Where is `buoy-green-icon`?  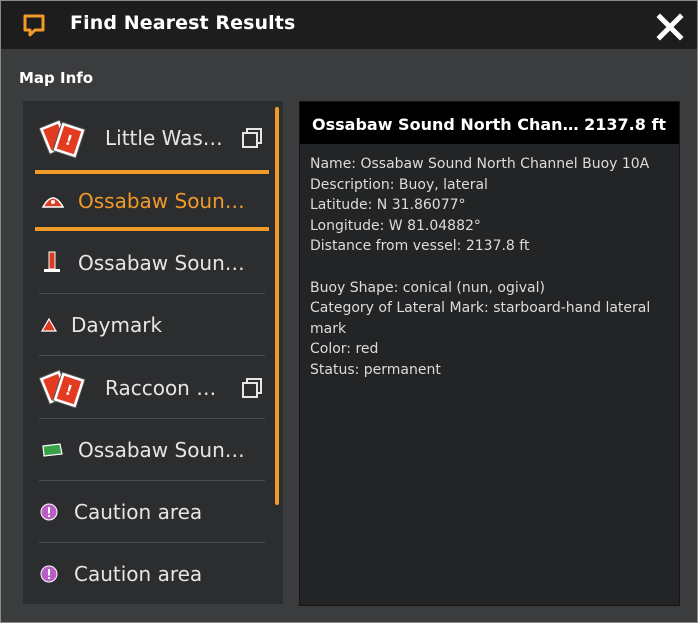 buoy-green-icon is located at coordinates (52, 450).